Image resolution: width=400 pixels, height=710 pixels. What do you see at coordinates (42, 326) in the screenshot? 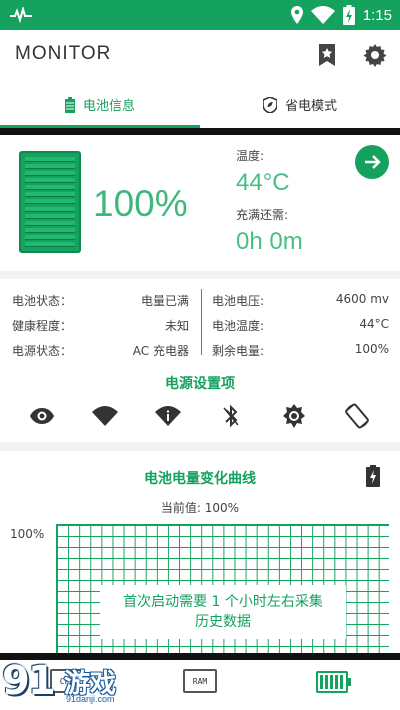
I see `health-label: 健康程度：` at bounding box center [42, 326].